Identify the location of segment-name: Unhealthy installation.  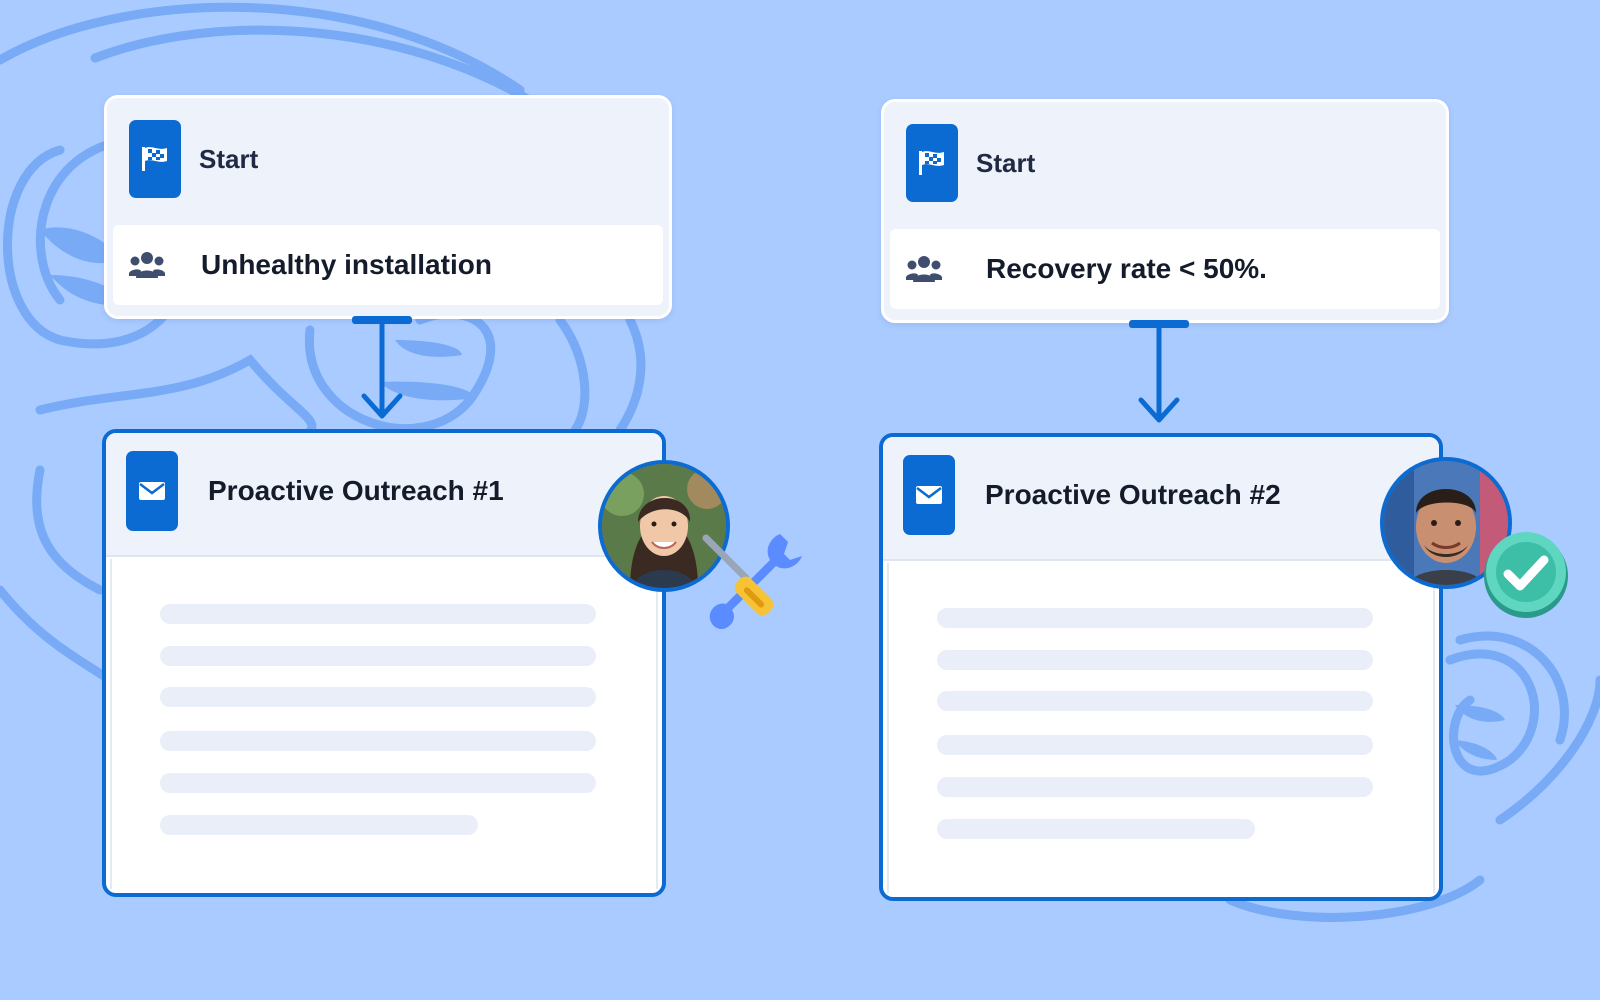
(346, 264).